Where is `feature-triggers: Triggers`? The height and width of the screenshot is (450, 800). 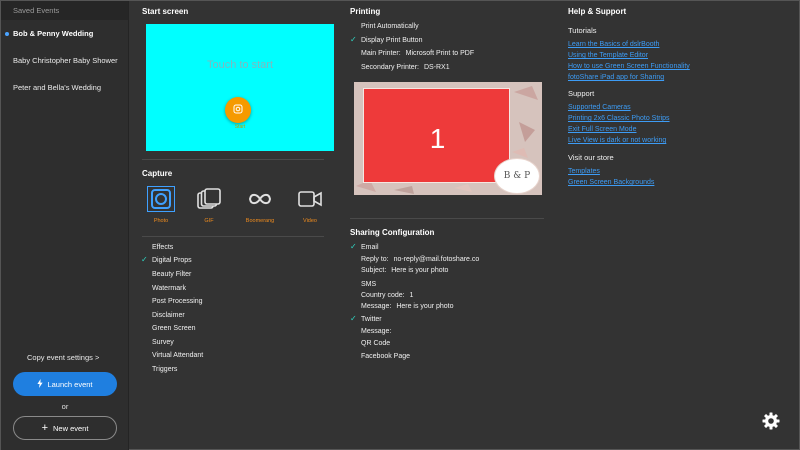 feature-triggers: Triggers is located at coordinates (164, 369).